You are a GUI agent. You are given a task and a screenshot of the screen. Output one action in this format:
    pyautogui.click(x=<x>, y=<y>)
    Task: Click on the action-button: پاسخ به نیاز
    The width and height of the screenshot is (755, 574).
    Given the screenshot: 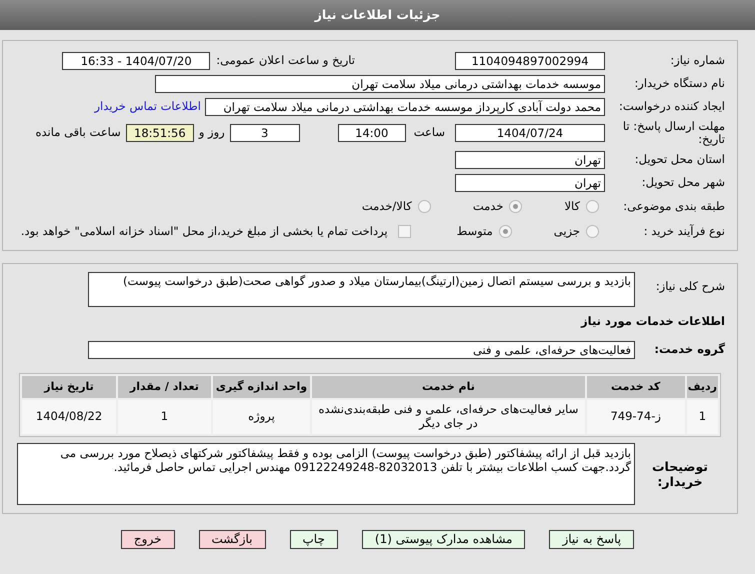 What is the action you would take?
    pyautogui.click(x=591, y=539)
    